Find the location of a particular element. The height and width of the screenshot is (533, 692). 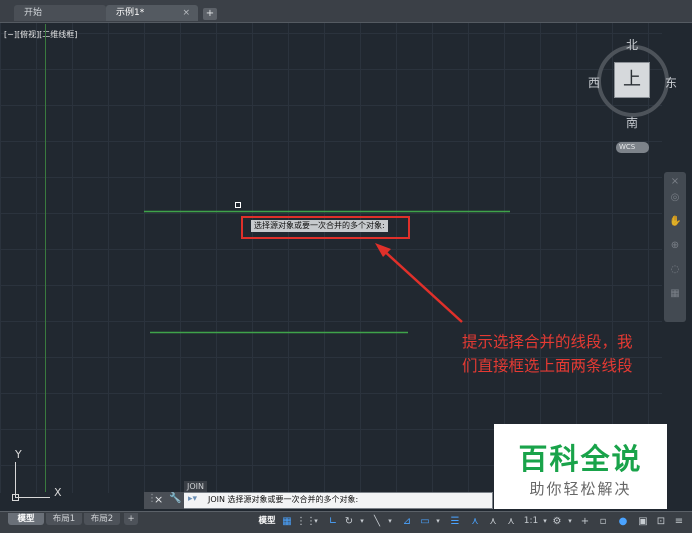

command-history-icon: ▸▾ is located at coordinates (192, 499).